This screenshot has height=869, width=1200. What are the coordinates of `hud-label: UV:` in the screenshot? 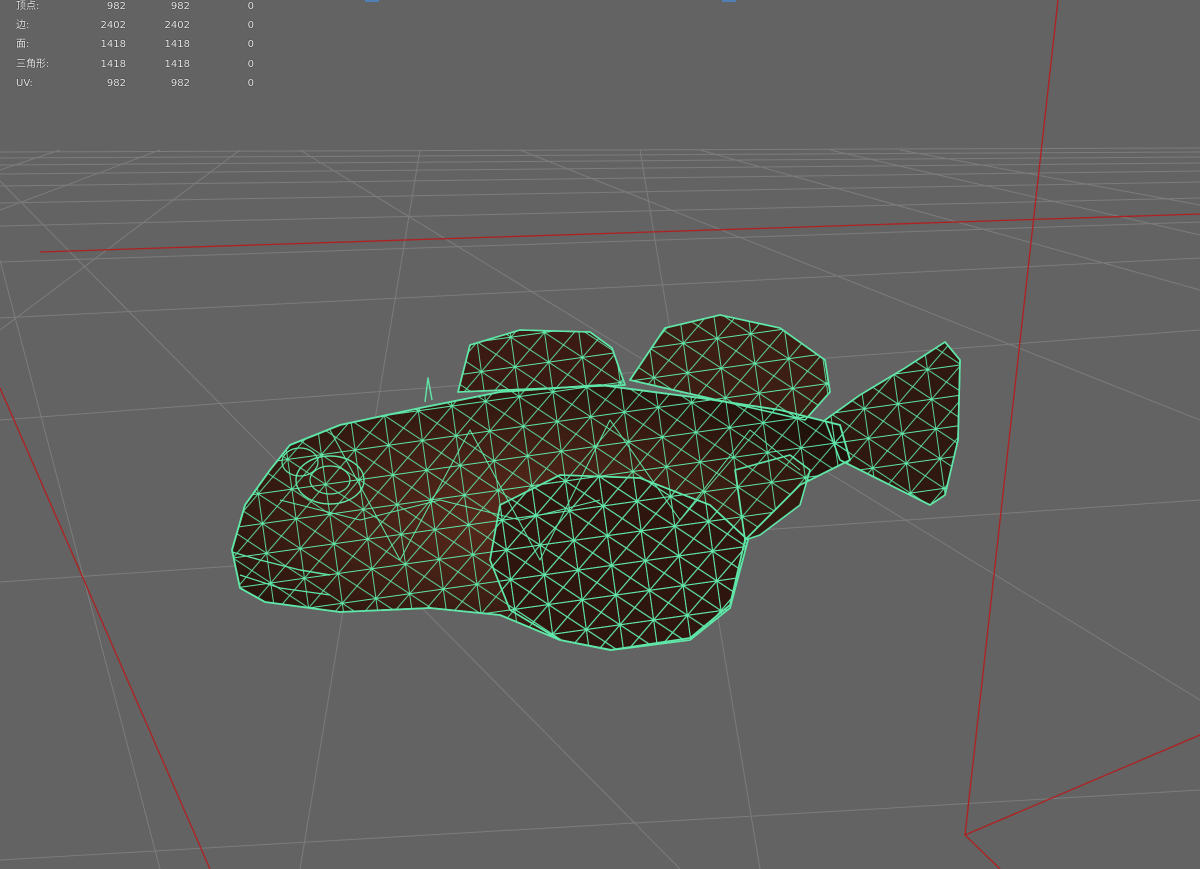 It's located at (24, 83).